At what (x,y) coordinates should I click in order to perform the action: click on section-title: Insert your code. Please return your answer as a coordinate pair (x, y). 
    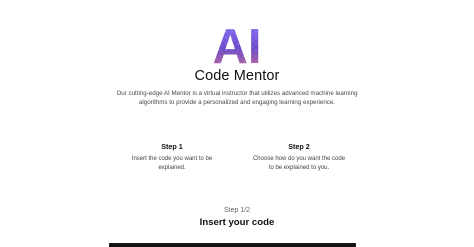
    Looking at the image, I should click on (237, 222).